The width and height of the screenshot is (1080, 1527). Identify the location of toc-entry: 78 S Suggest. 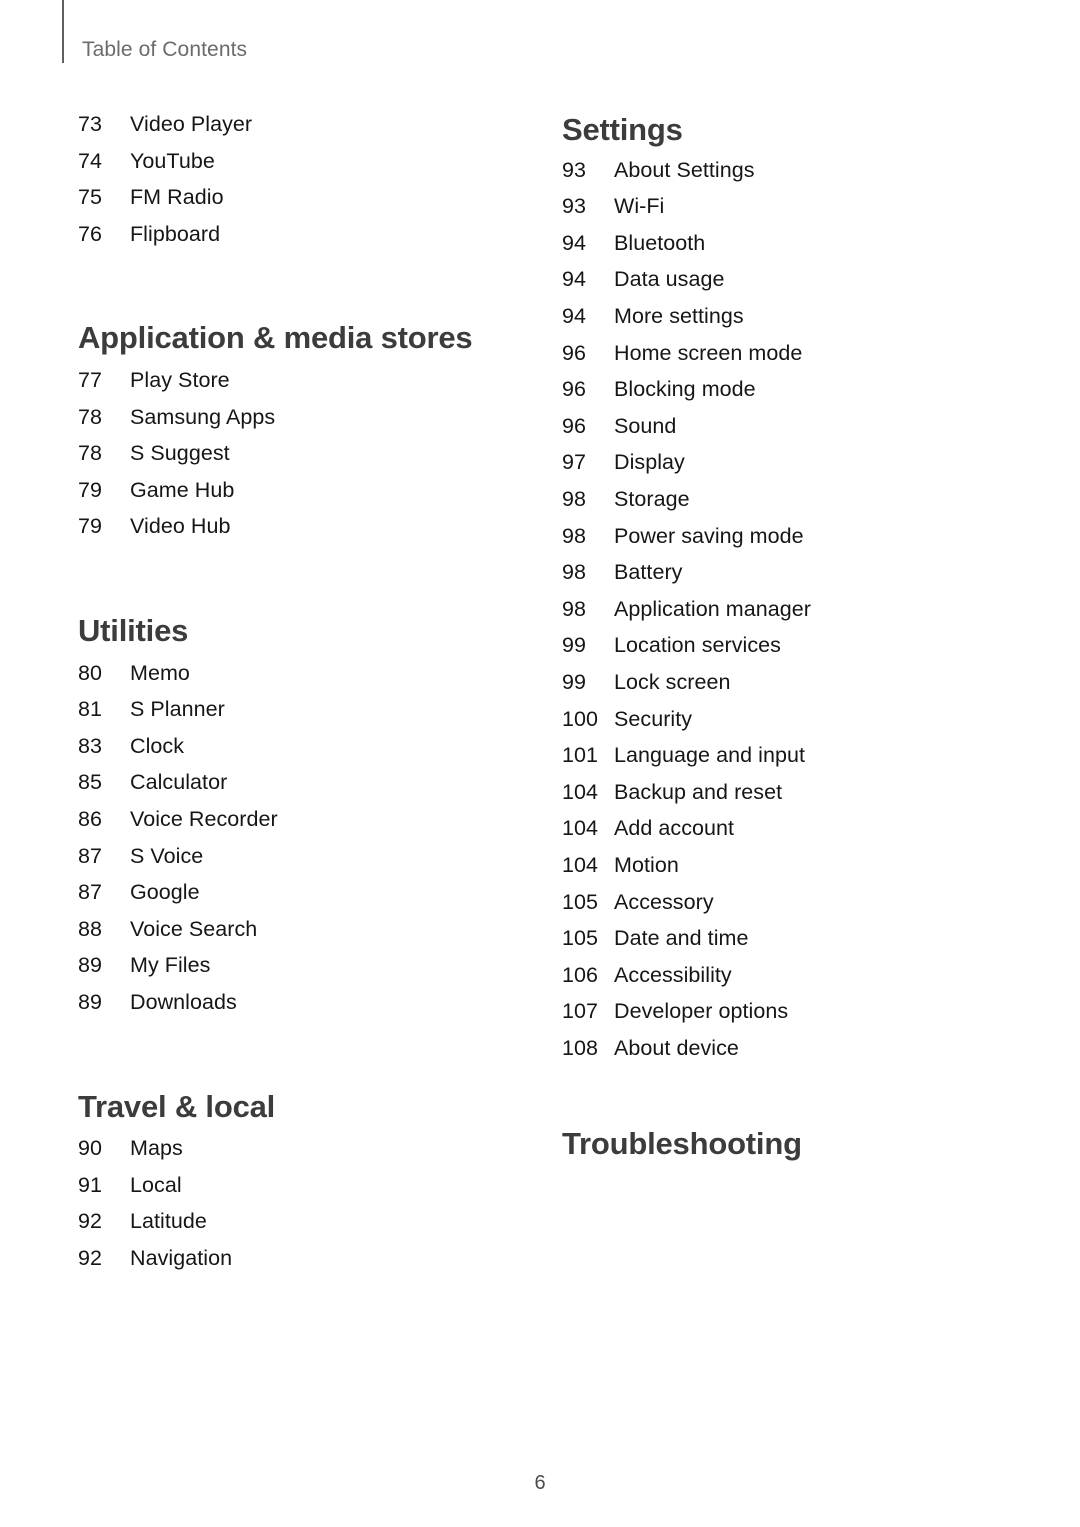
(298, 459).